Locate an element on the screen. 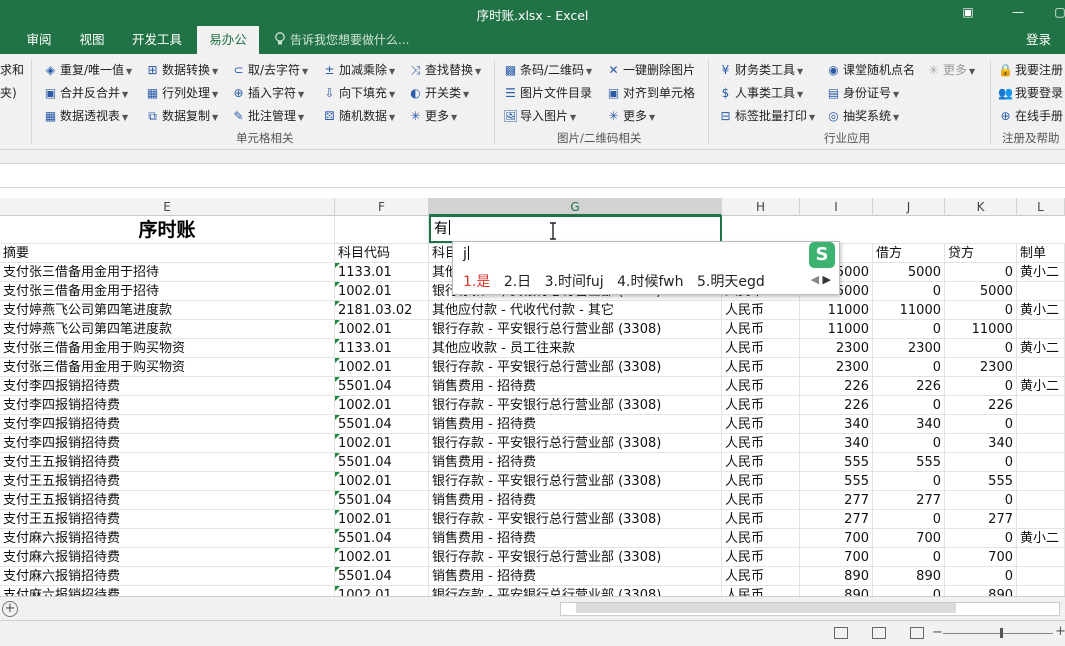 This screenshot has height=646, width=1065. hr-tools-button: $ 人事类工具 ▼ is located at coordinates (761, 93).